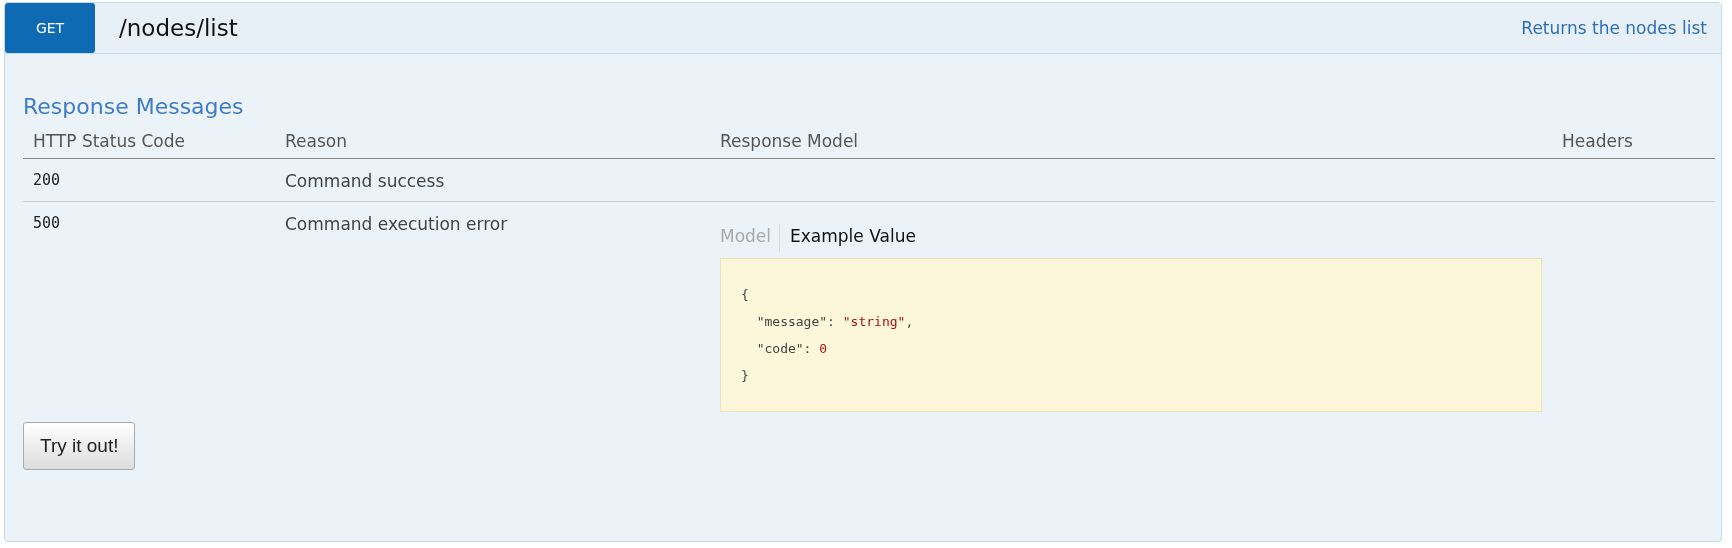 The height and width of the screenshot is (548, 1732). What do you see at coordinates (1131, 141) in the screenshot?
I see `column-header: Response Model` at bounding box center [1131, 141].